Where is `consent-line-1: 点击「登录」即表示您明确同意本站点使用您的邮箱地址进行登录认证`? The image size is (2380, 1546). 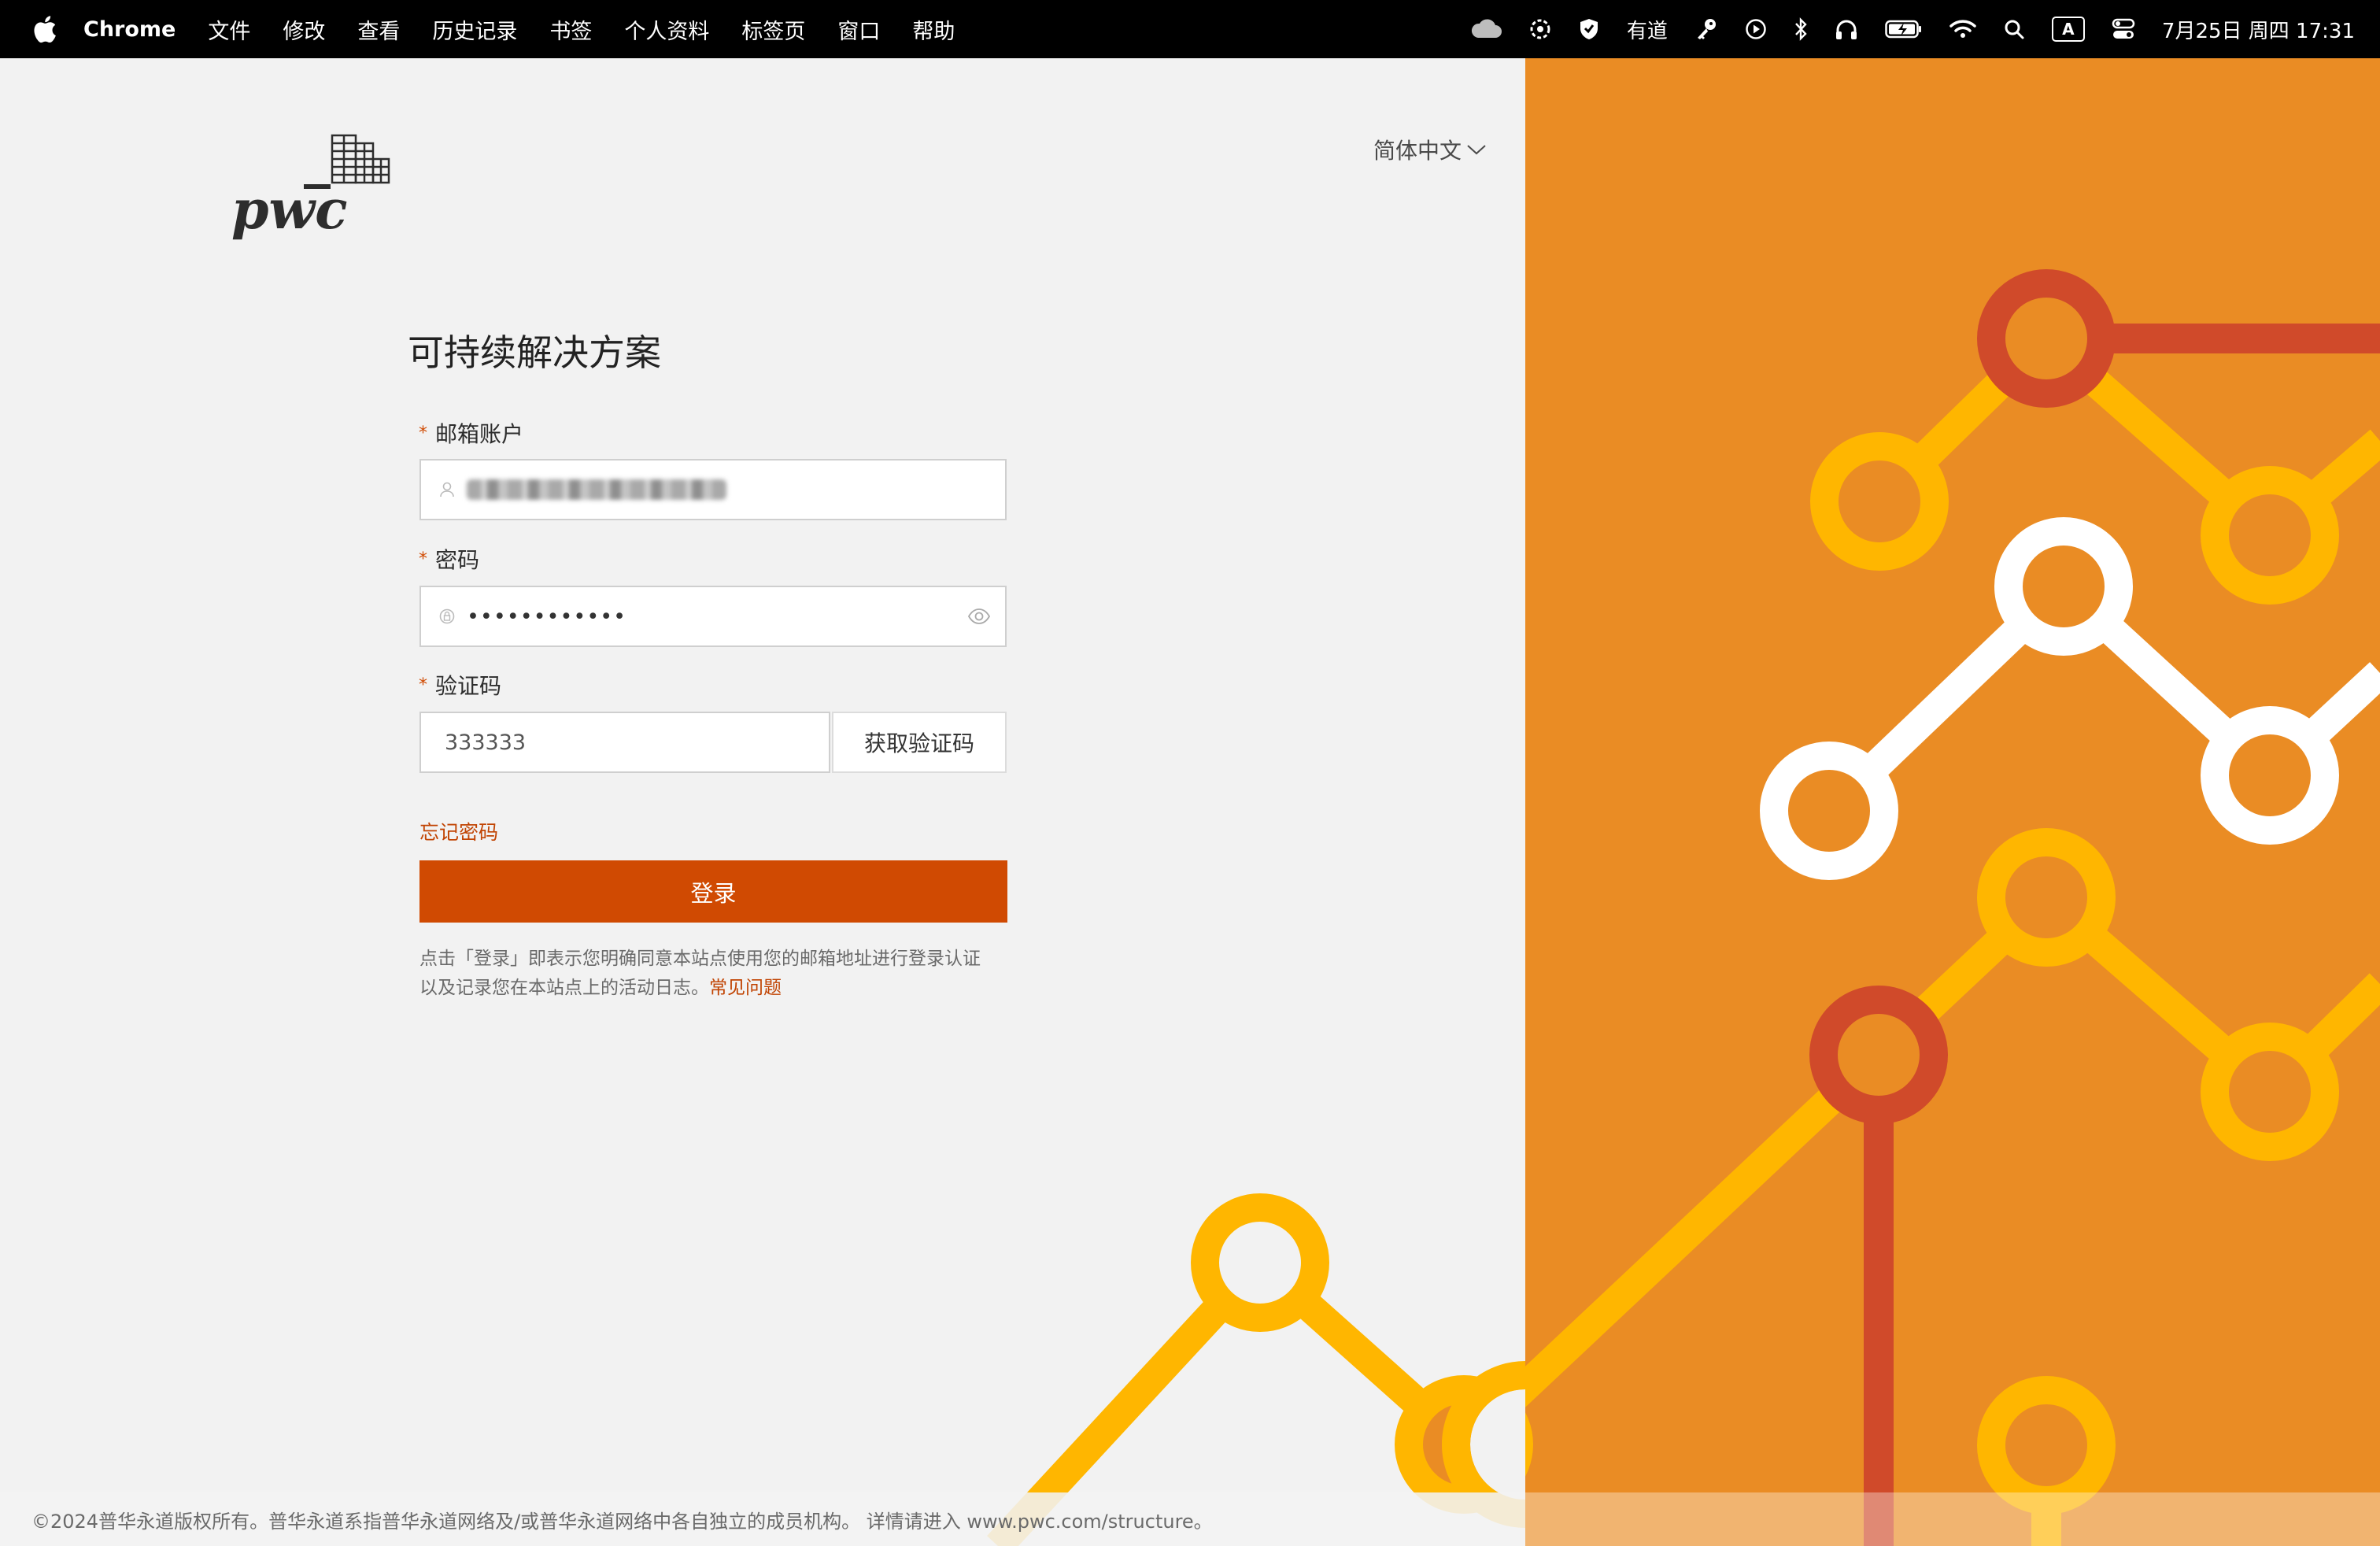 consent-line-1: 点击「登录」即表示您明确同意本站点使用您的邮箱地址进行登录认证 is located at coordinates (700, 959).